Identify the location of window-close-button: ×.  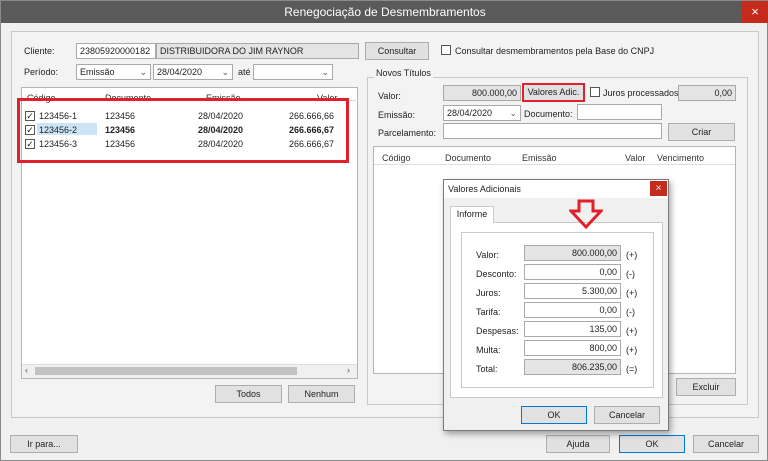
(754, 12).